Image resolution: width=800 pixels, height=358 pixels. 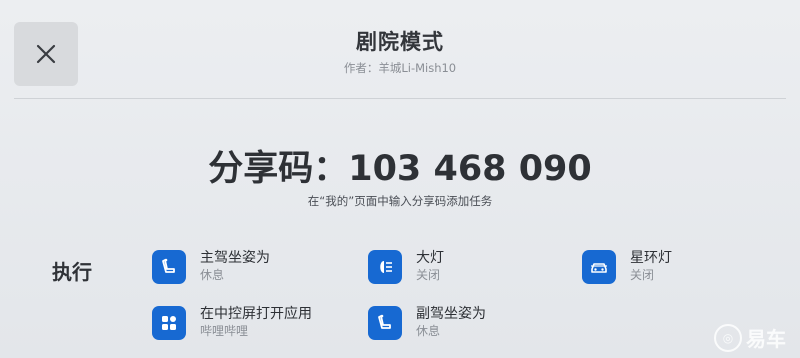 What do you see at coordinates (400, 169) in the screenshot?
I see `share-code: 分享码：103 468 090` at bounding box center [400, 169].